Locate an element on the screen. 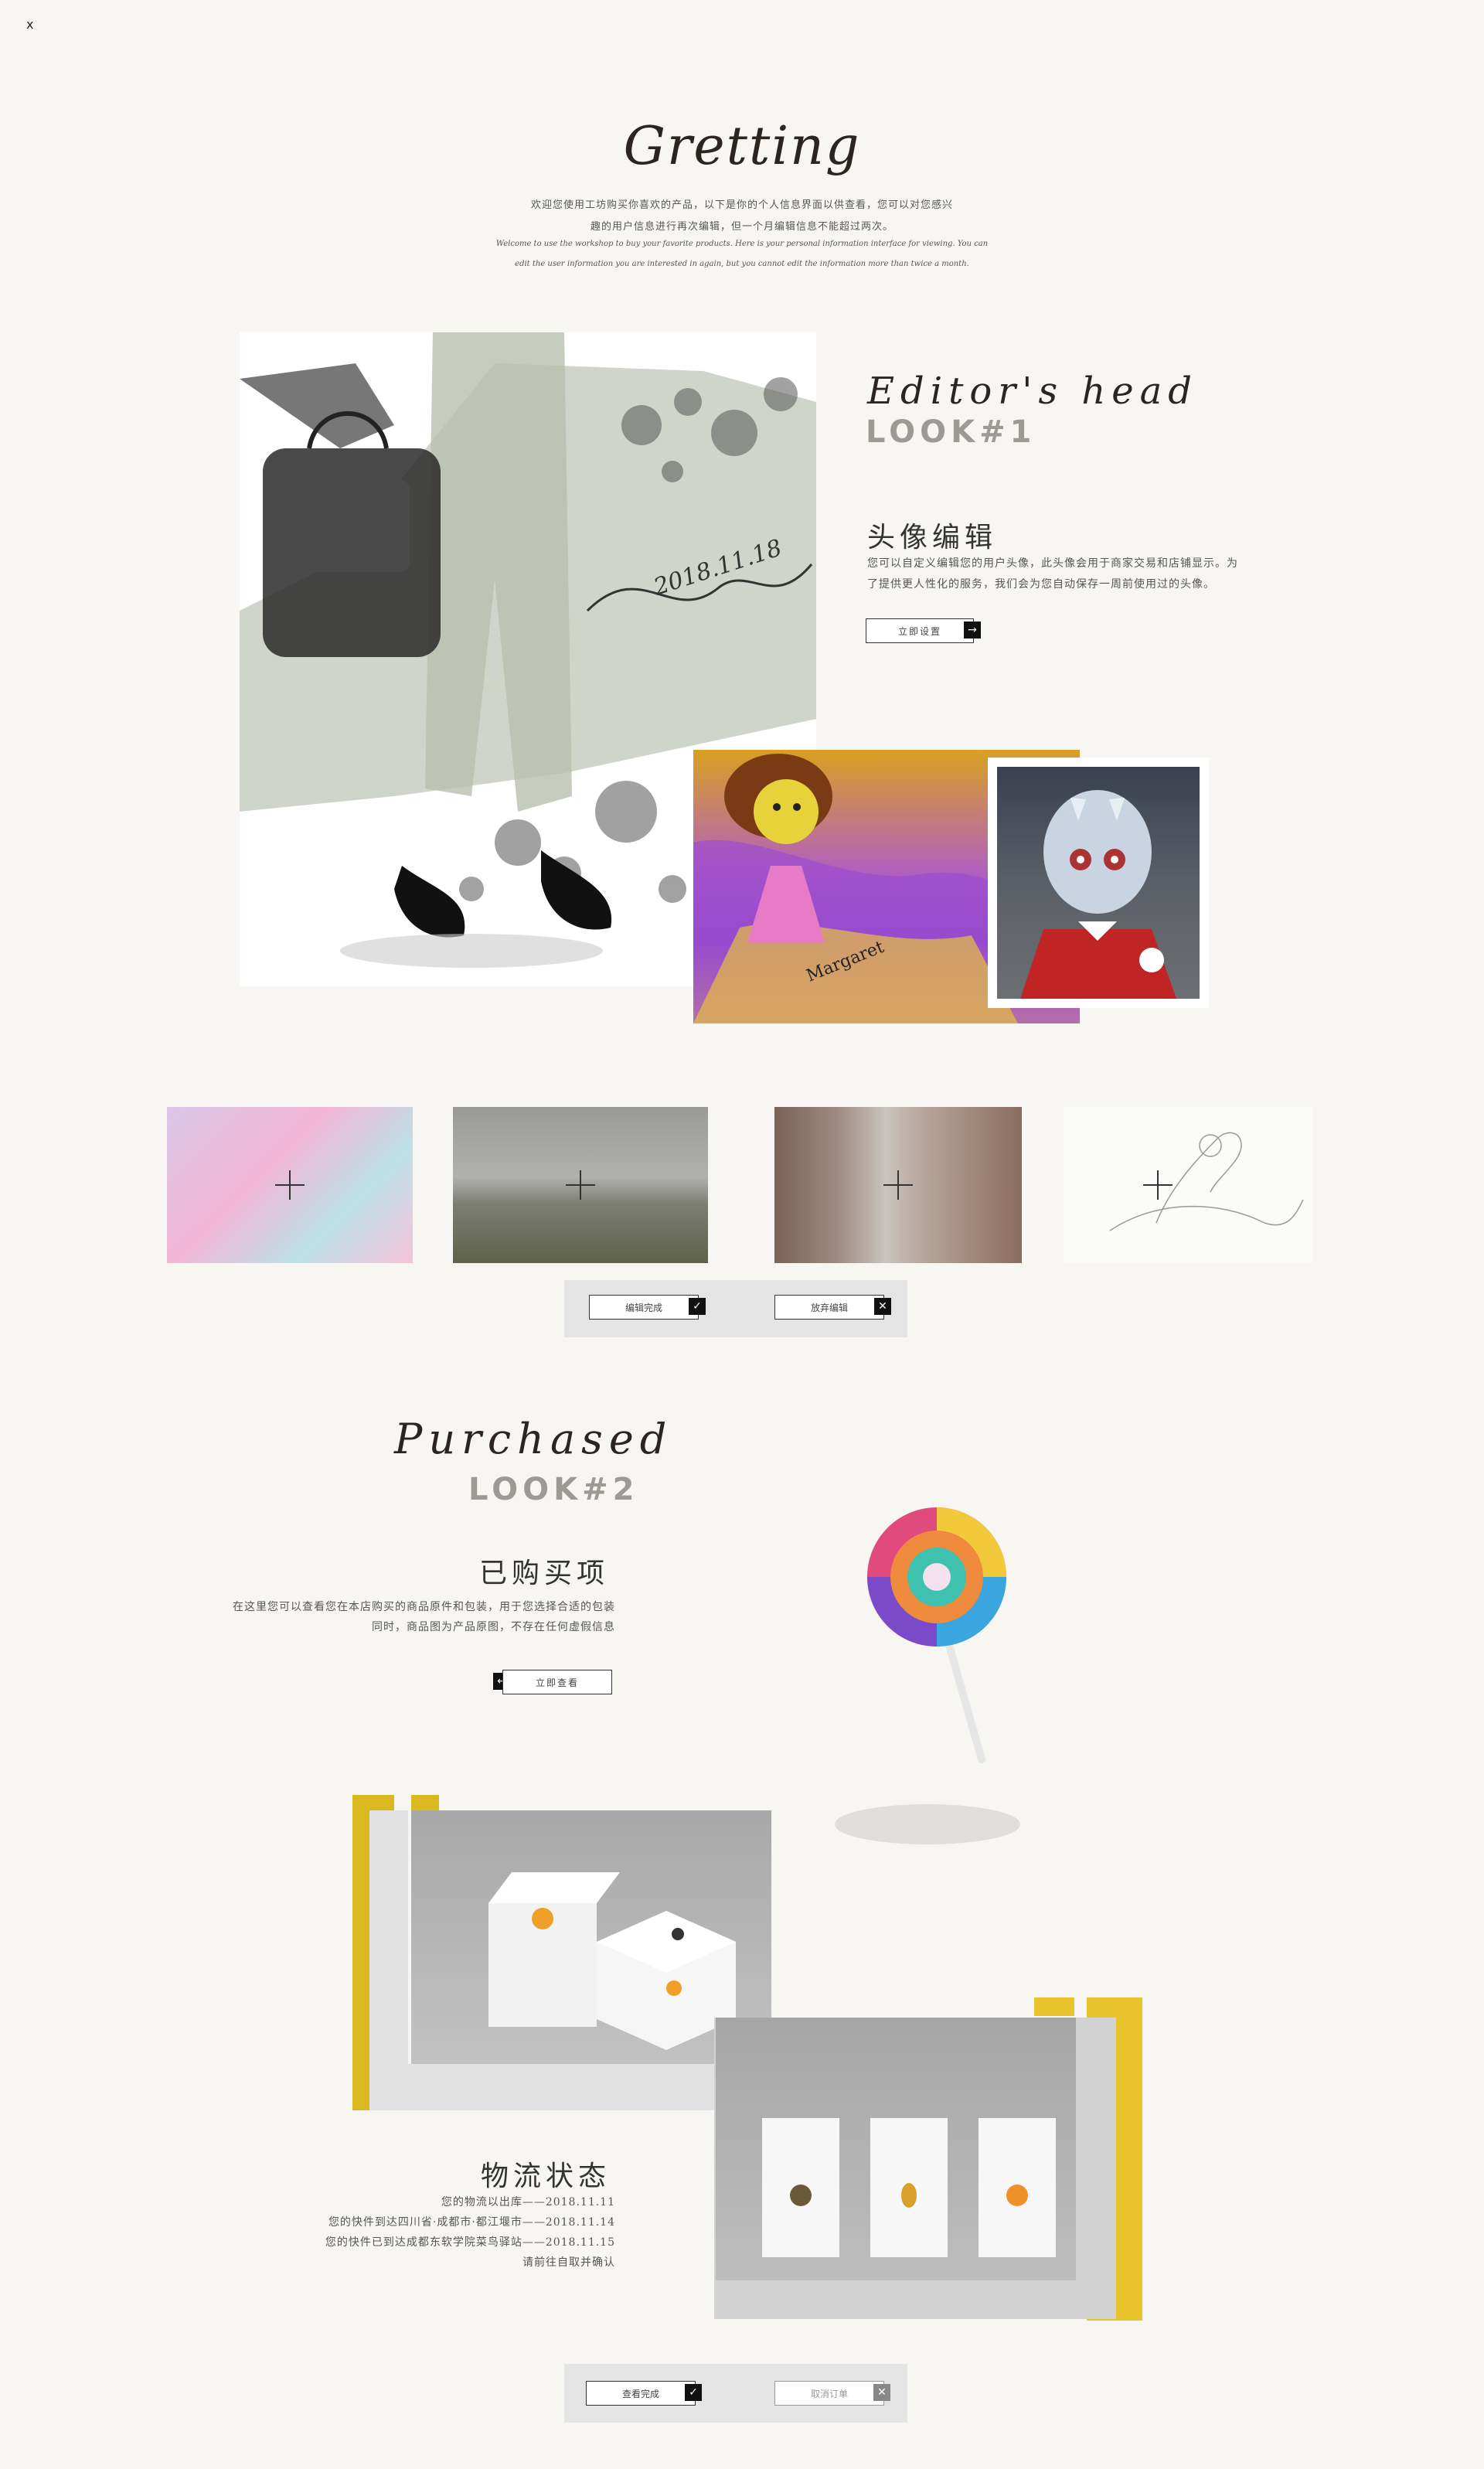 The height and width of the screenshot is (2469, 1484). greeting-text-line-1: 欢迎您使用工坊购买你喜欢的产品，以下是你的个人信息界面以供查看，您可以对您感兴 is located at coordinates (741, 205).